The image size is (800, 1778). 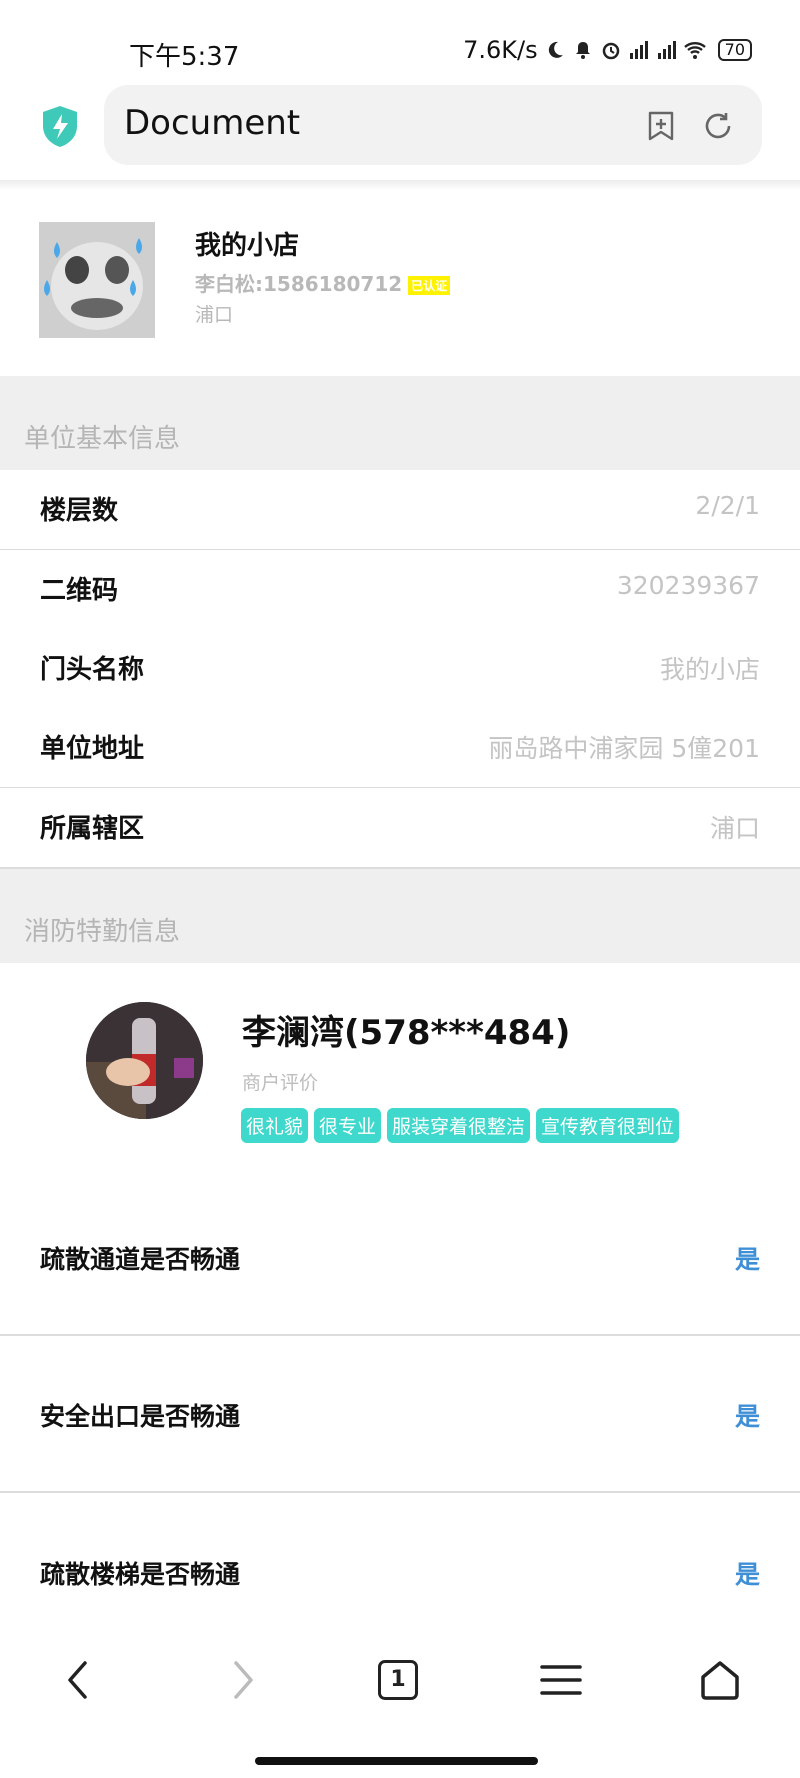 What do you see at coordinates (60, 126) in the screenshot?
I see `shield-bolt-icon` at bounding box center [60, 126].